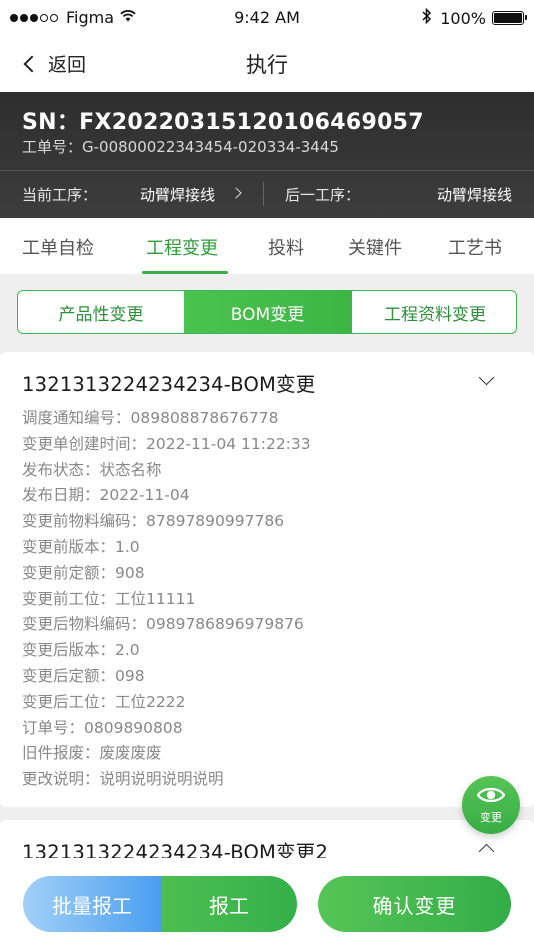 The height and width of the screenshot is (950, 534). Describe the element at coordinates (185, 272) in the screenshot. I see `tab-active-indicator` at that location.